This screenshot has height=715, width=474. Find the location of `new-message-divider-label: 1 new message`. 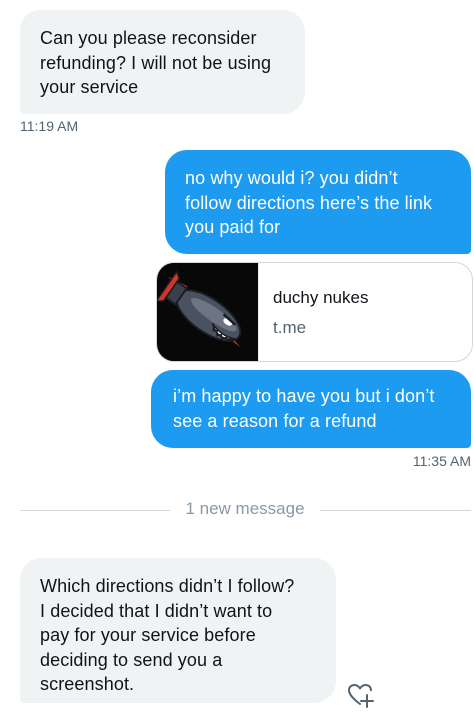

new-message-divider-label: 1 new message is located at coordinates (245, 508).